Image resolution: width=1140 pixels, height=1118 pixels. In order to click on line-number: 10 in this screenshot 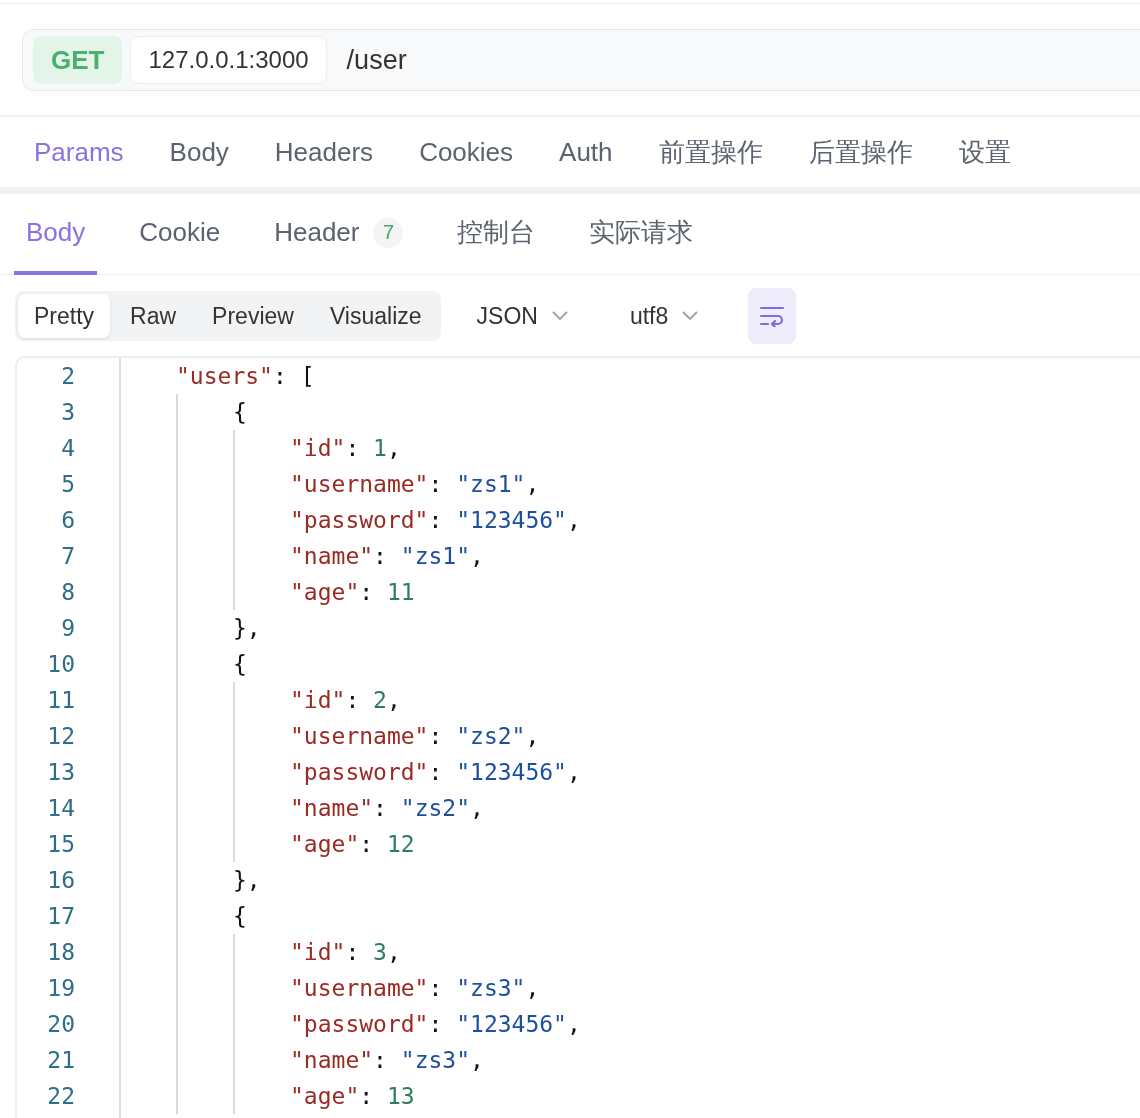, I will do `click(60, 664)`.